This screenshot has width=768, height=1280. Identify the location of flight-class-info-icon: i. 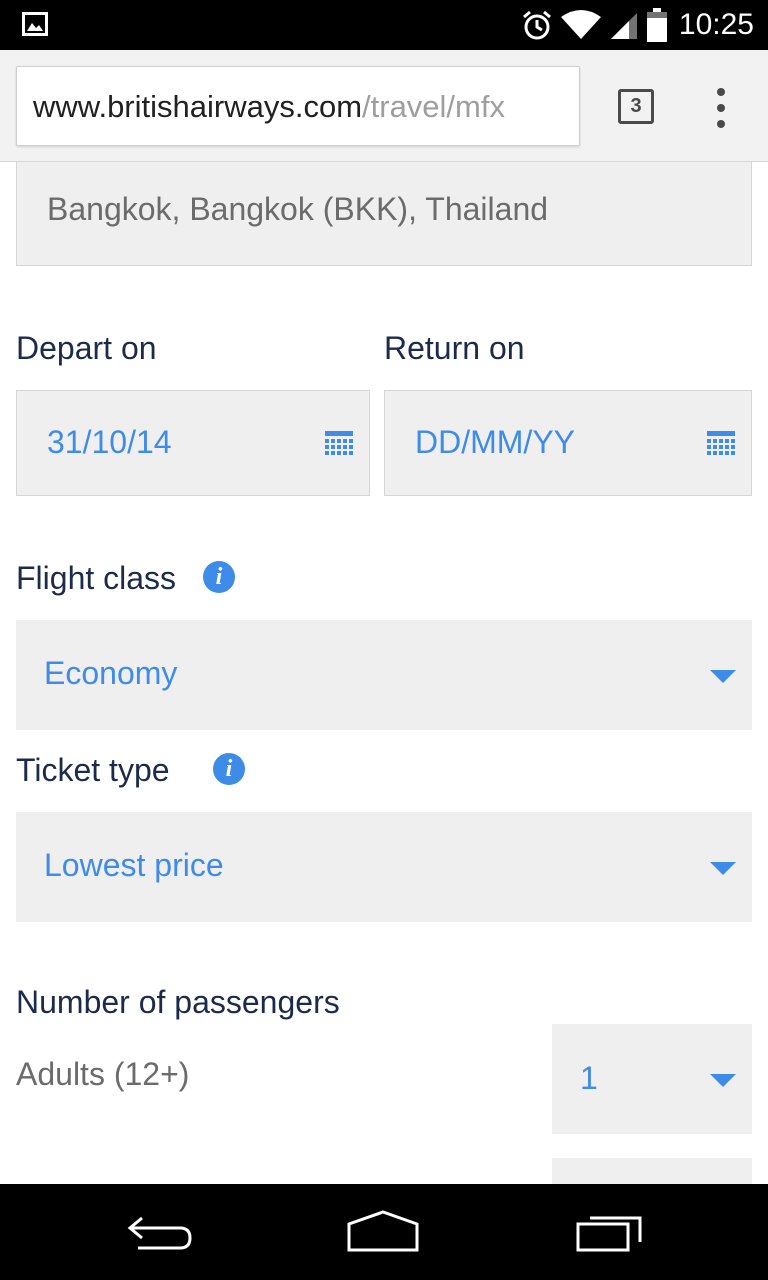
(219, 577).